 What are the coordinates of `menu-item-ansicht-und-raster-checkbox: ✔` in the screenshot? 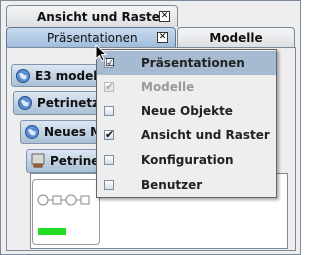 It's located at (109, 134).